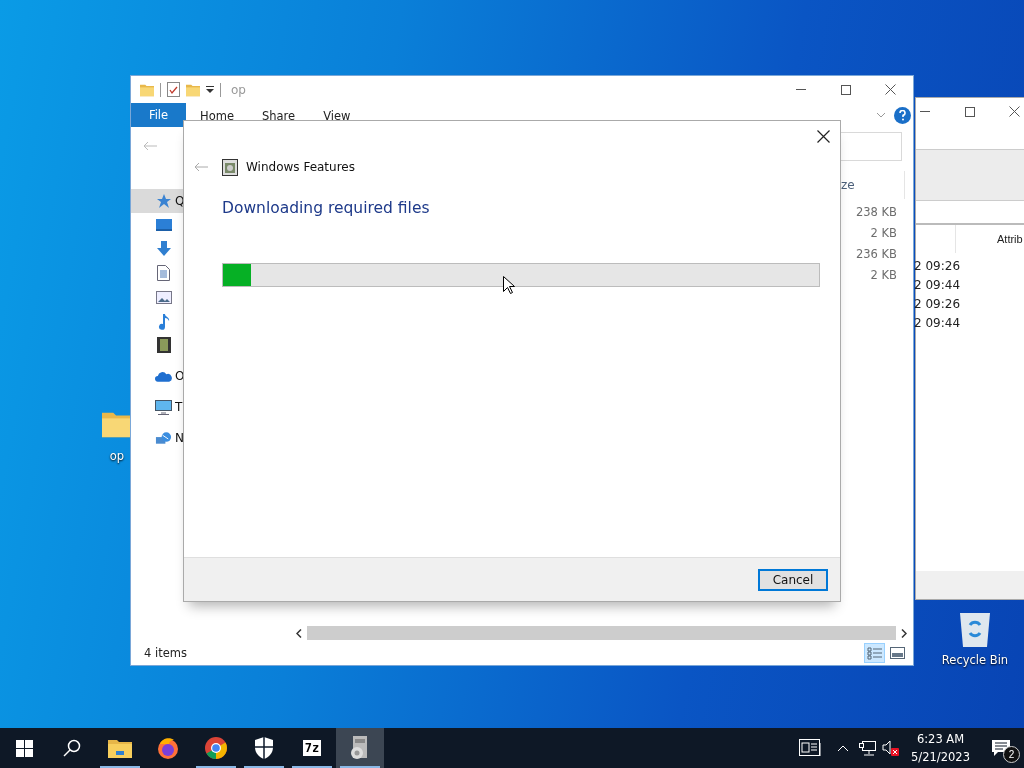  What do you see at coordinates (179, 407) in the screenshot?
I see `sidebar-label: T` at bounding box center [179, 407].